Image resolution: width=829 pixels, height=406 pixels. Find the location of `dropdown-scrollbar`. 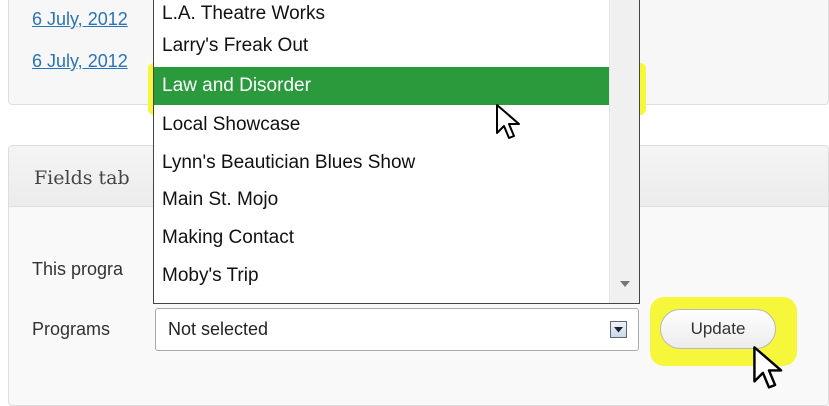

dropdown-scrollbar is located at coordinates (624, 151).